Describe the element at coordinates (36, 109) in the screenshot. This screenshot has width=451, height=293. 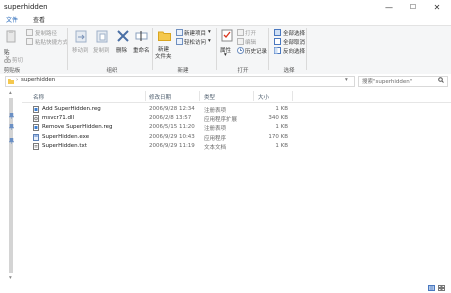
I see `reg-file-icon` at that location.